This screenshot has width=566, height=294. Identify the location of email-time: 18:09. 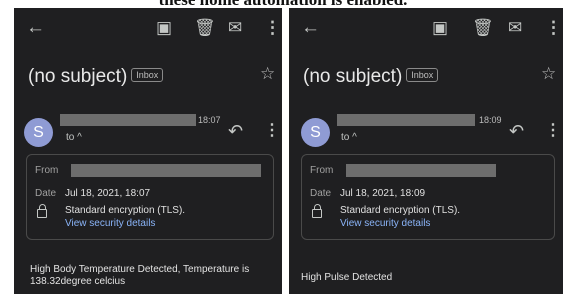
(490, 120).